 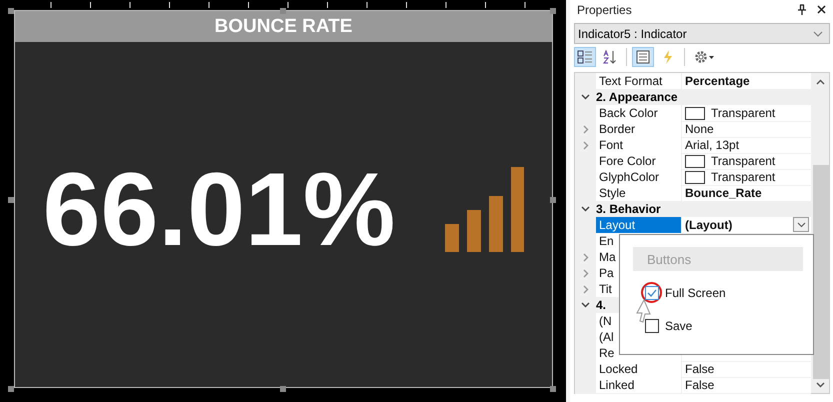 What do you see at coordinates (639, 385) in the screenshot?
I see `property-name: Linked` at bounding box center [639, 385].